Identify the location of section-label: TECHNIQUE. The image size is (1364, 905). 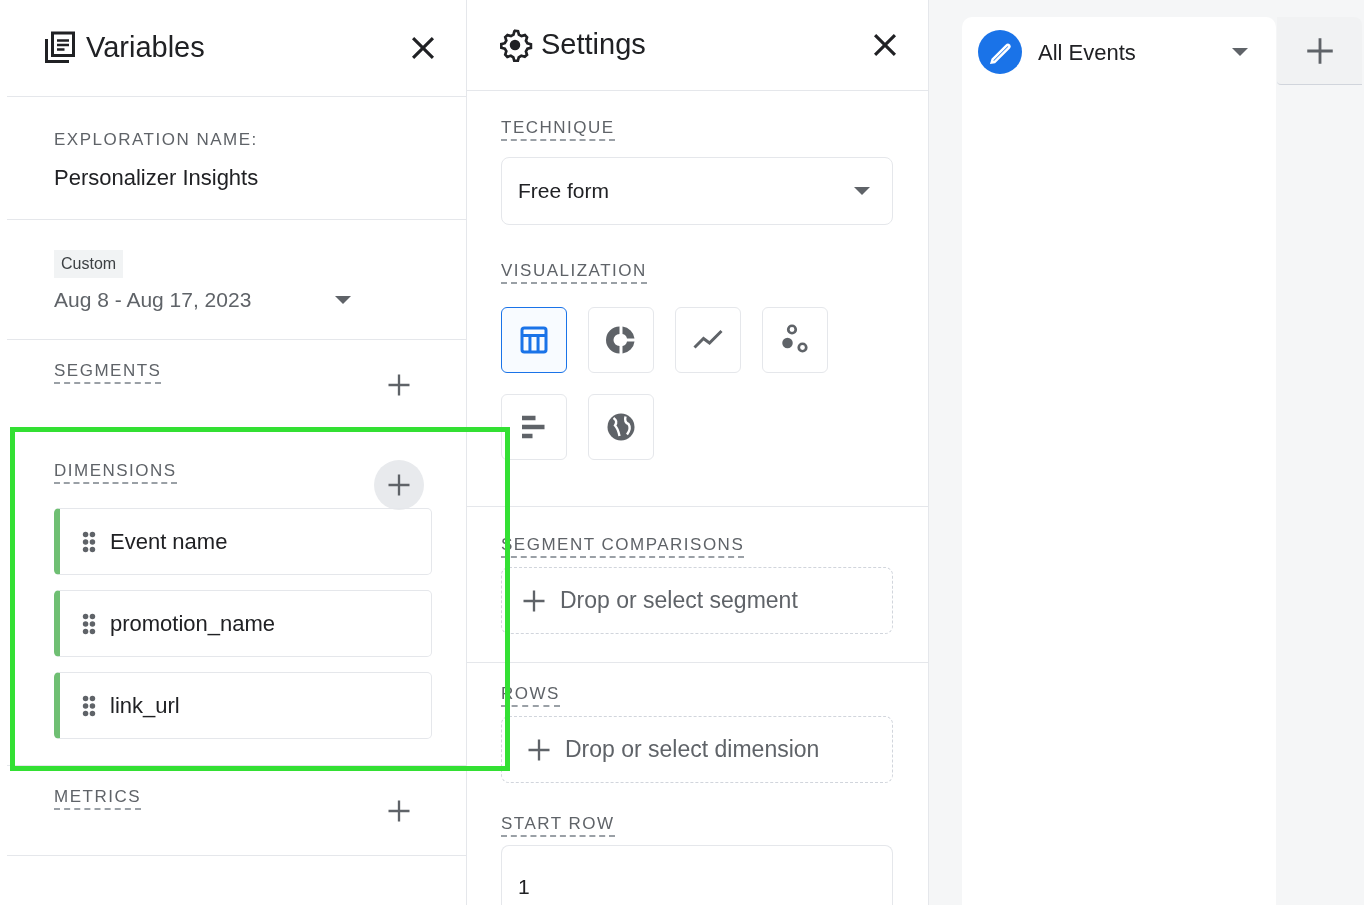
(558, 129).